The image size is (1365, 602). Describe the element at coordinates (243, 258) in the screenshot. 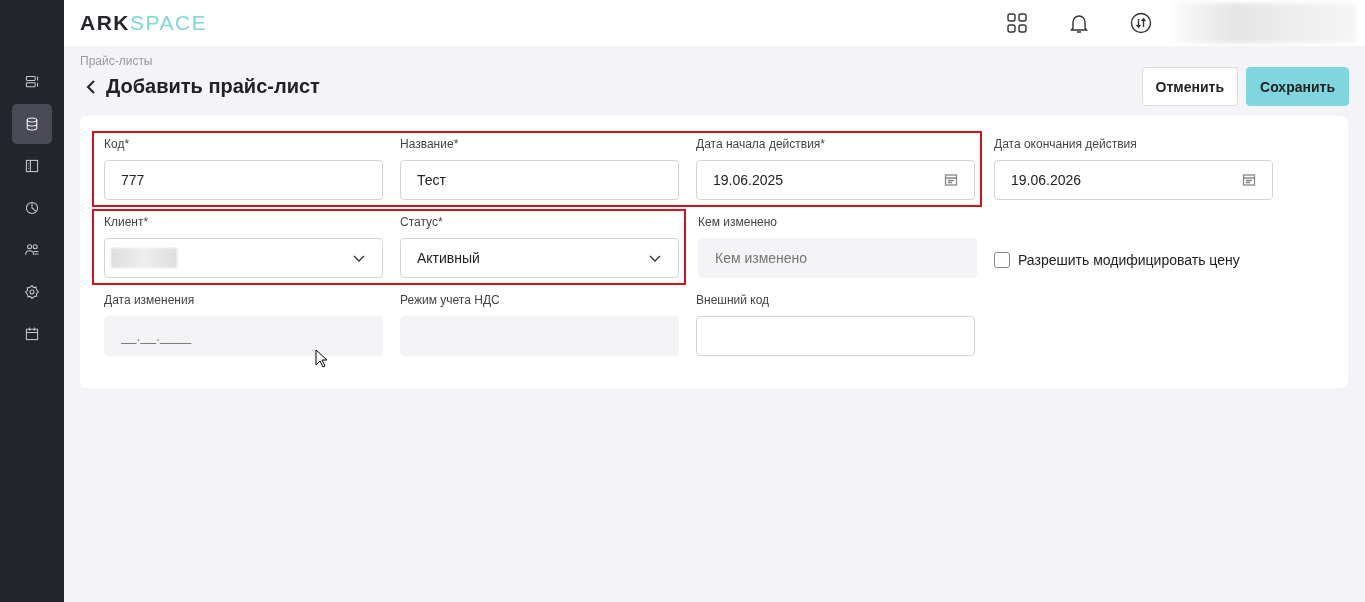

I see `select-field` at that location.